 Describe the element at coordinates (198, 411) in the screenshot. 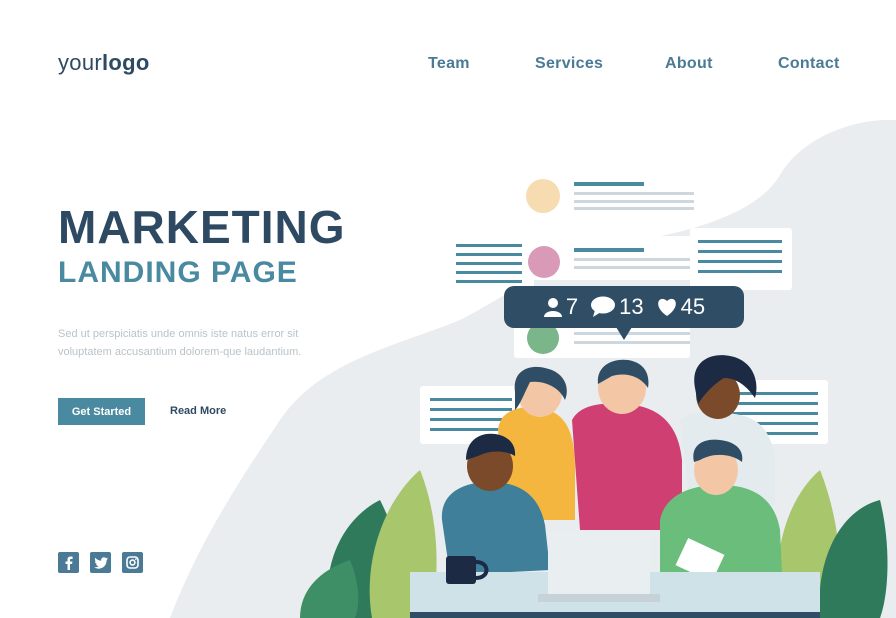

I see `read-more-link: Read More` at that location.